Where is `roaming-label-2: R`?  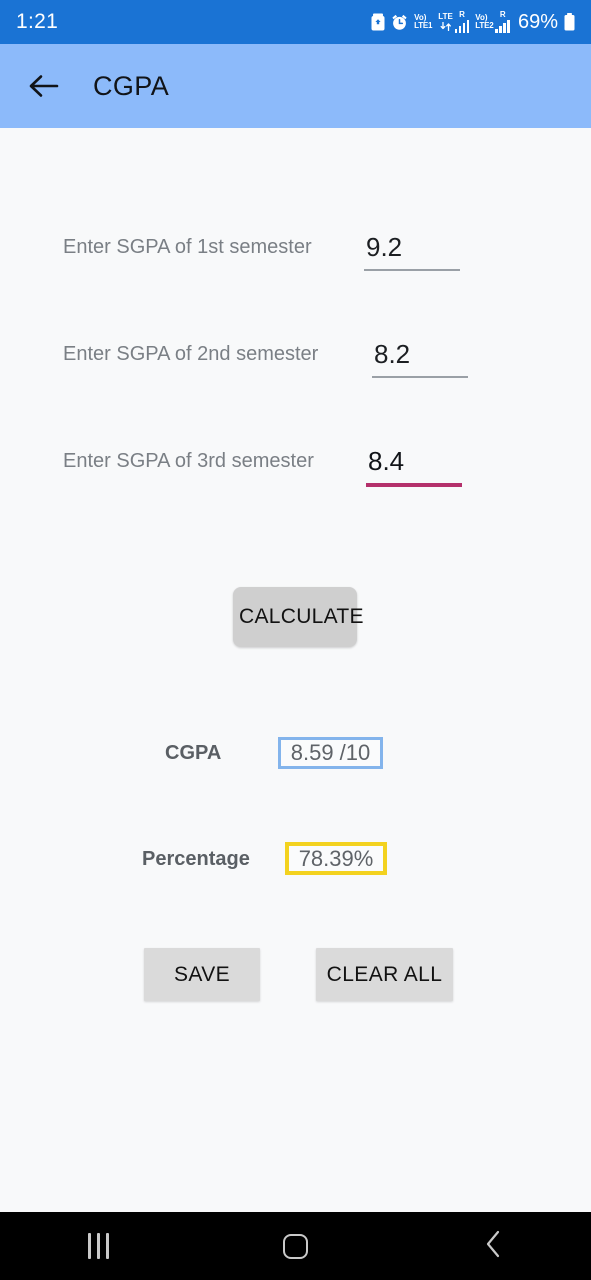
roaming-label-2: R is located at coordinates (502, 15).